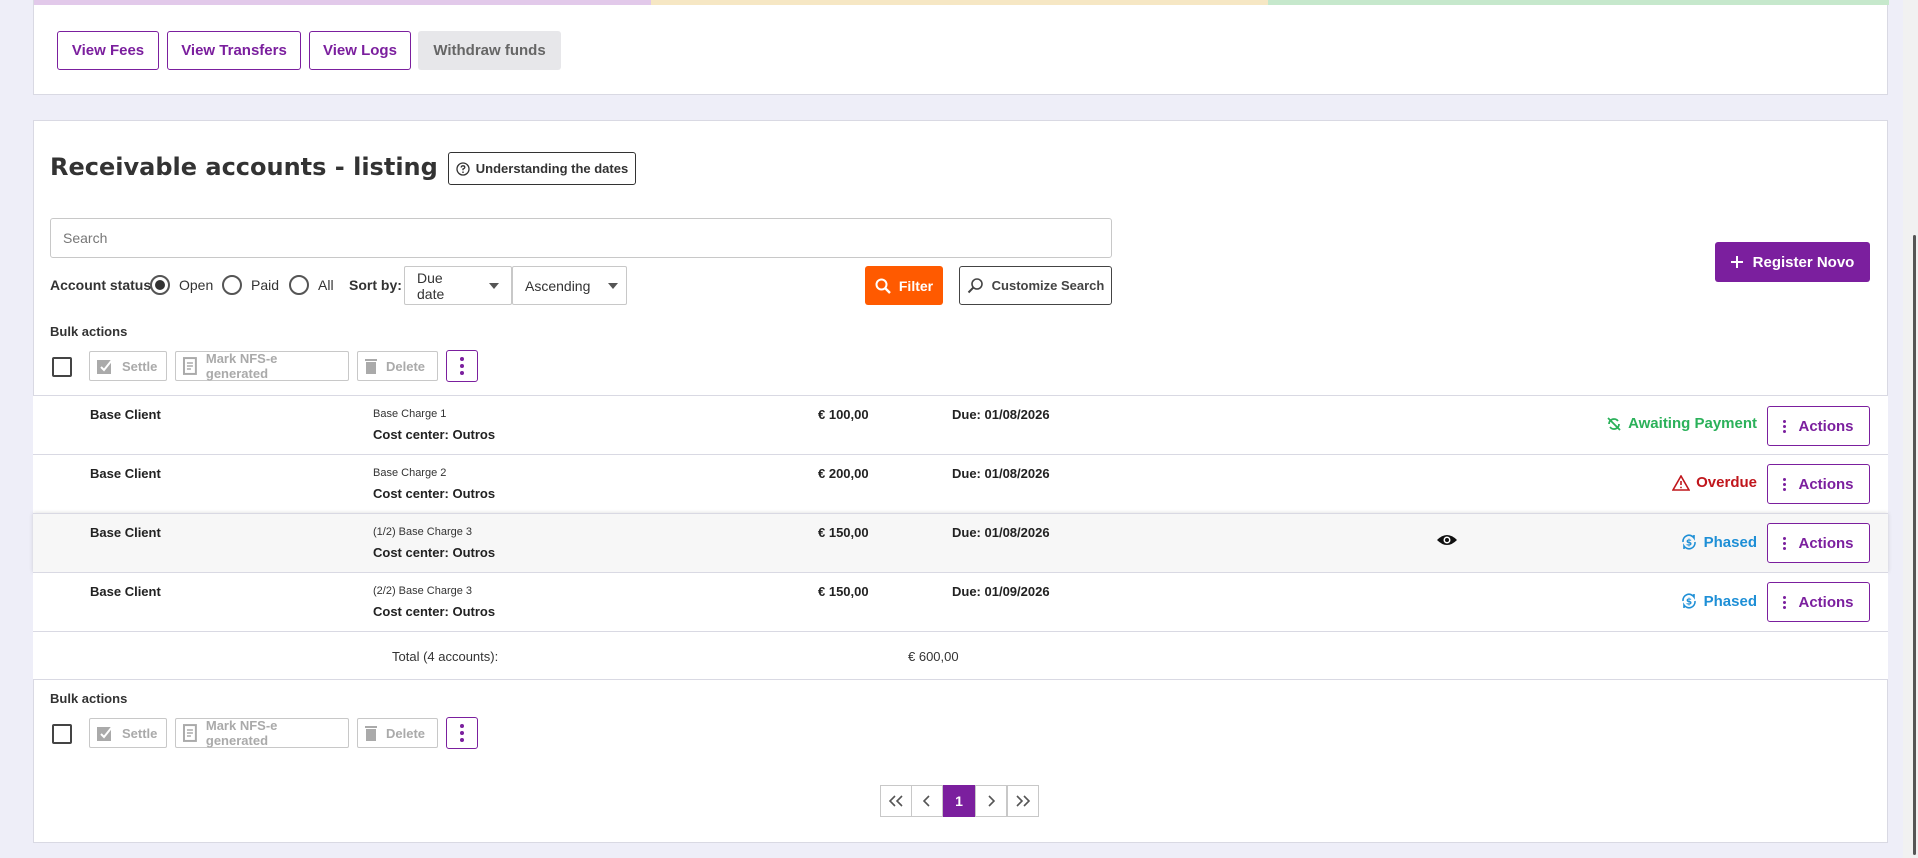 This screenshot has width=1918, height=858. I want to click on more-options-button, so click(462, 366).